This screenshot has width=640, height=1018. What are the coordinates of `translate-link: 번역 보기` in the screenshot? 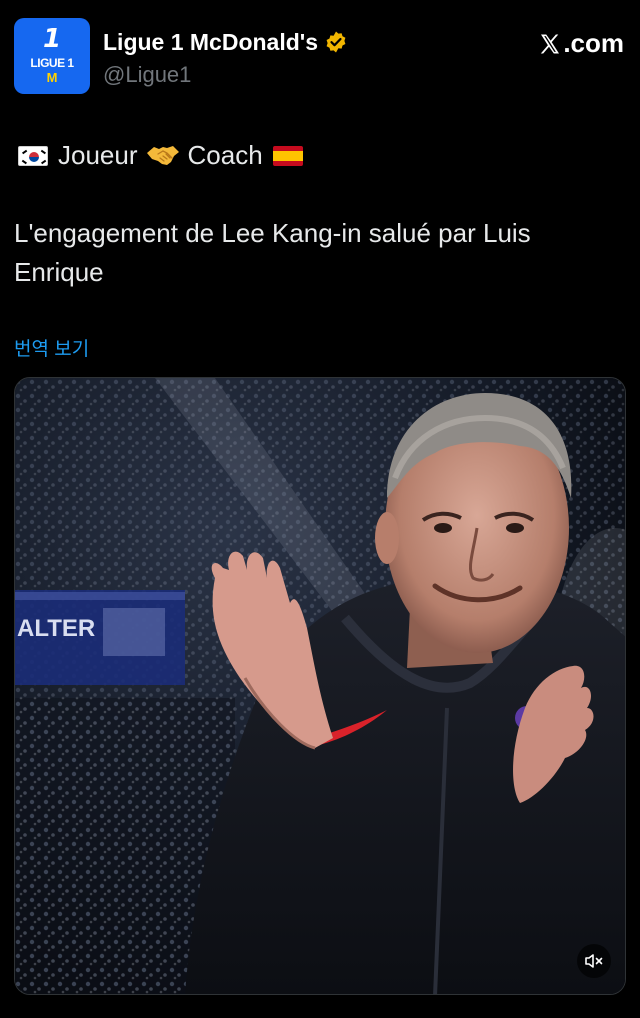 It's located at (51, 347).